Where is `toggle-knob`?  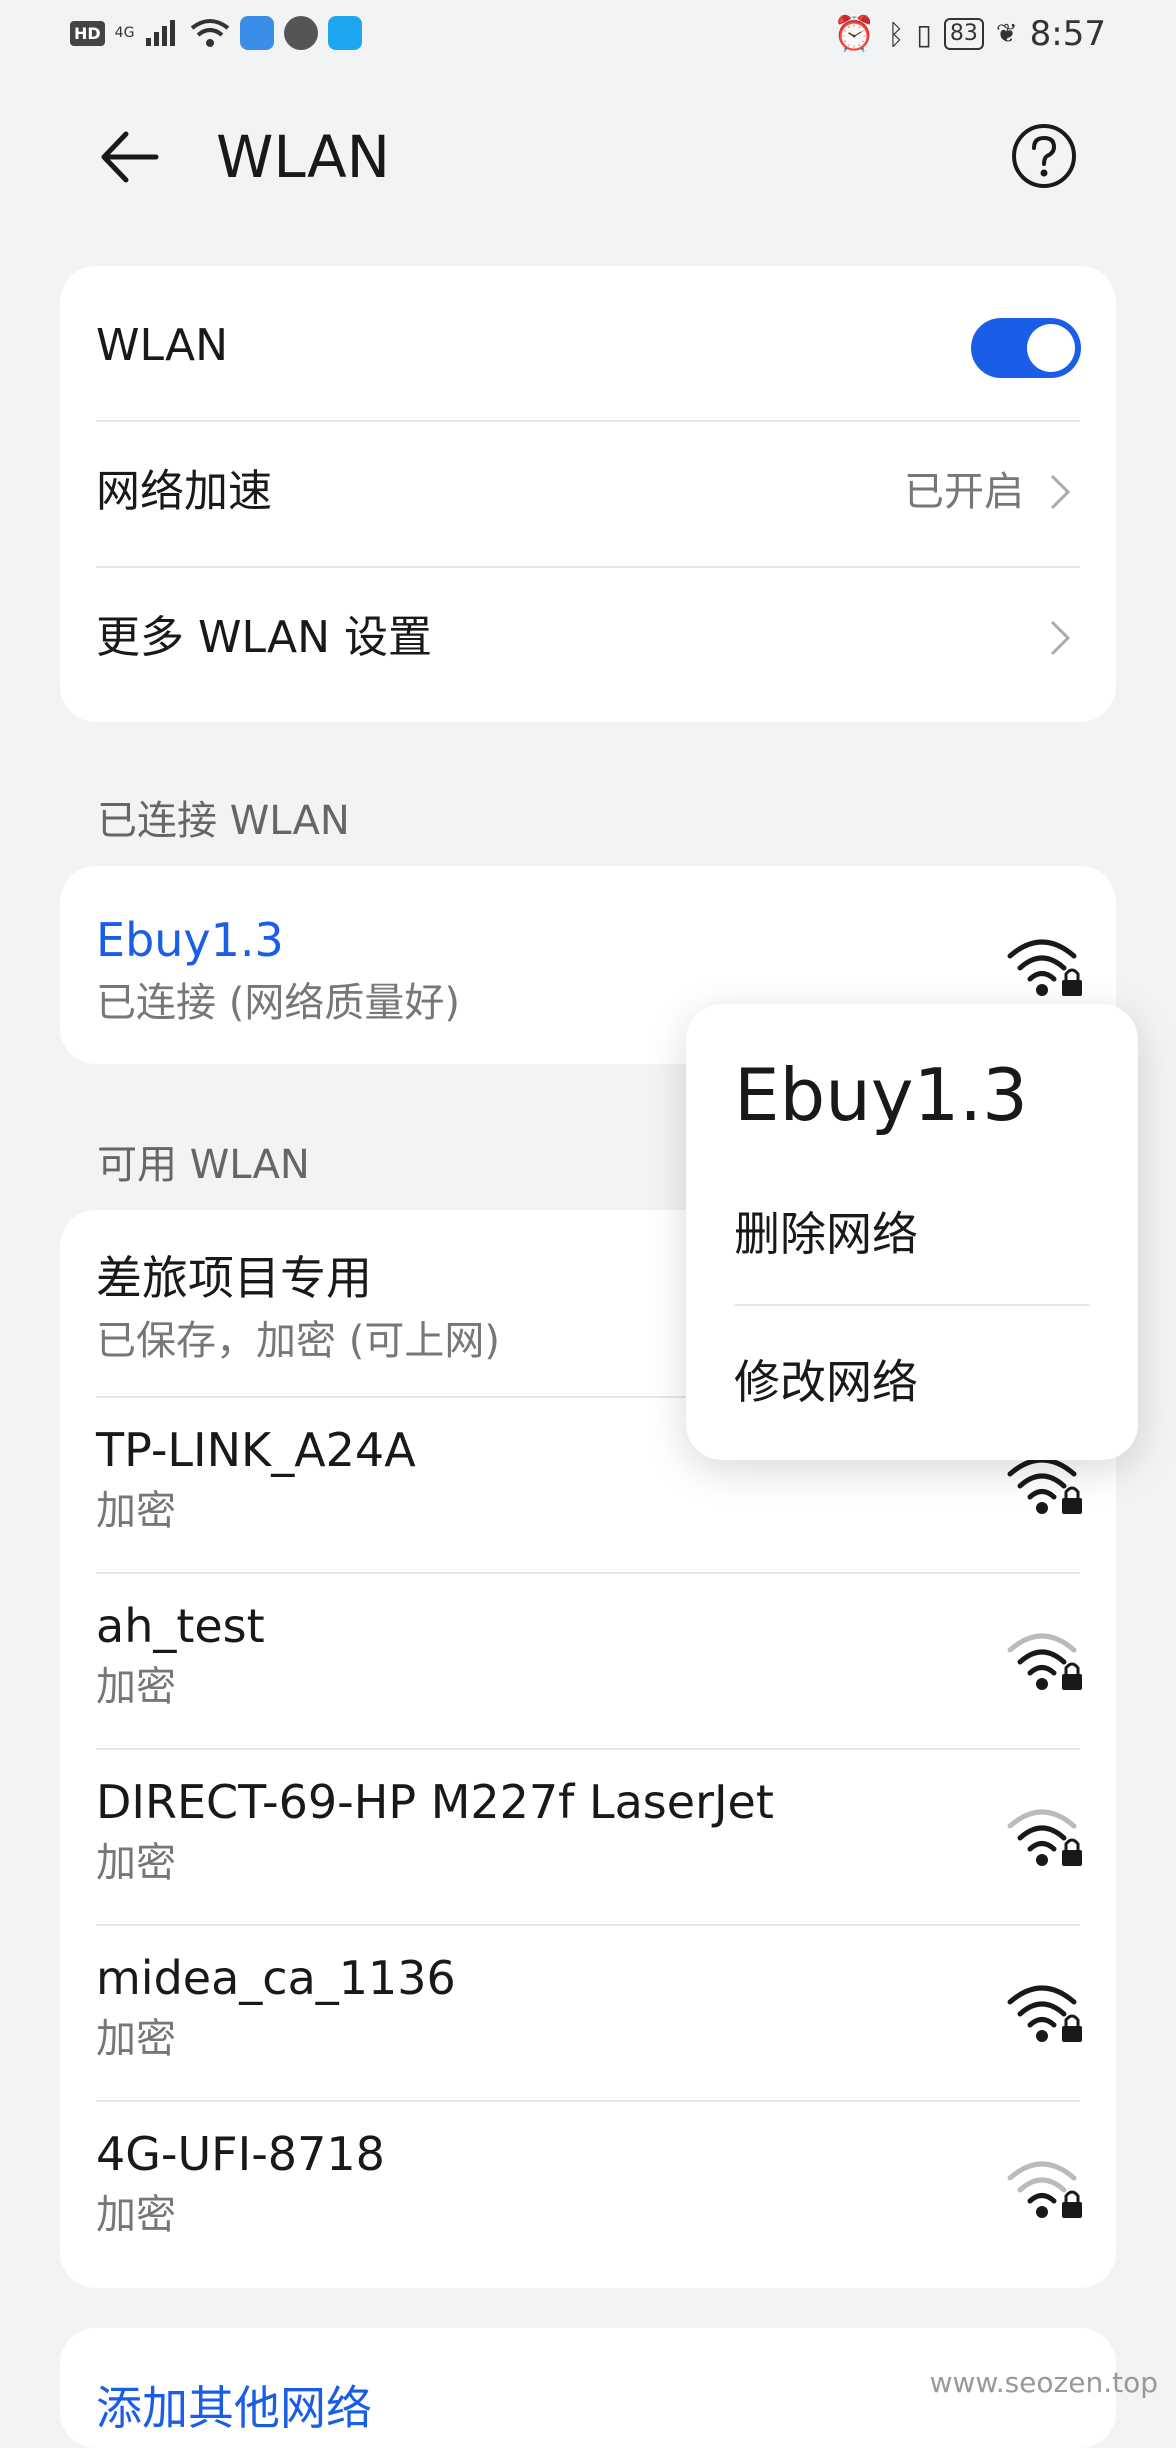
toggle-knob is located at coordinates (1051, 348).